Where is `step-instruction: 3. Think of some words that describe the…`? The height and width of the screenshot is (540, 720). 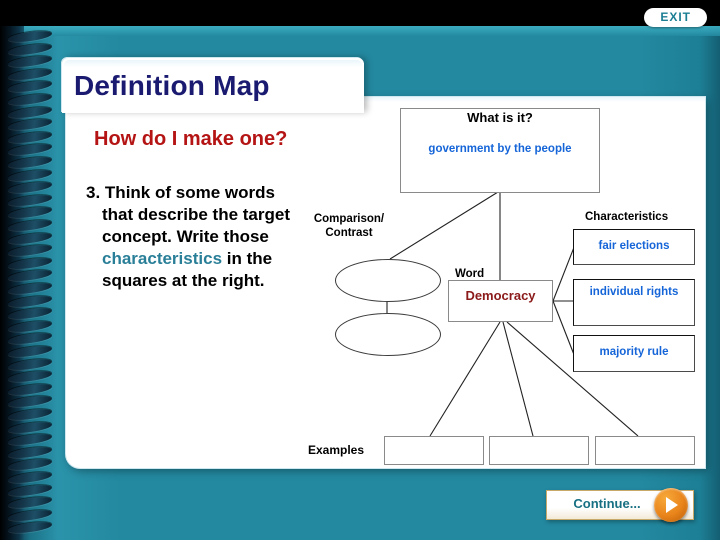
step-instruction: 3. Think of some words that describe the… is located at coordinates (189, 237).